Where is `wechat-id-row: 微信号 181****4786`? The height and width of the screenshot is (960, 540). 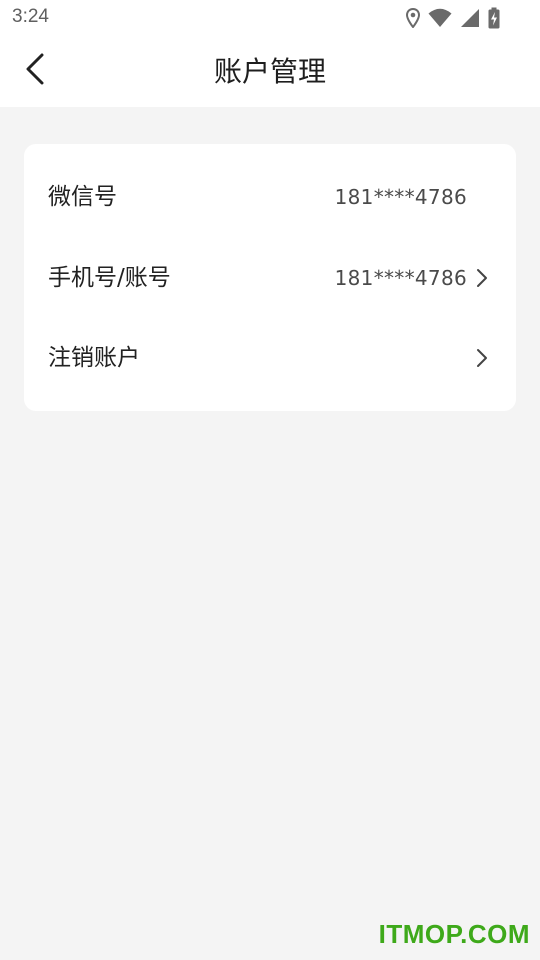 wechat-id-row: 微信号 181****4786 is located at coordinates (270, 197).